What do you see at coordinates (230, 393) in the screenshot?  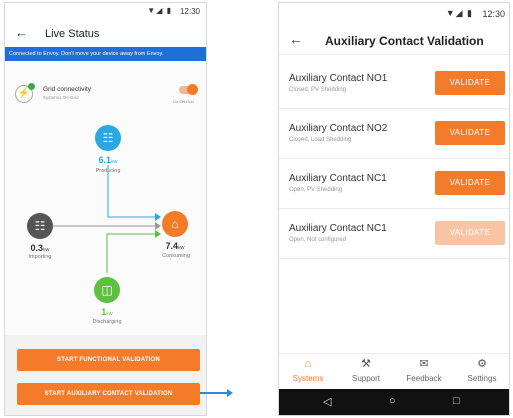 I see `navigation-arrowhead` at bounding box center [230, 393].